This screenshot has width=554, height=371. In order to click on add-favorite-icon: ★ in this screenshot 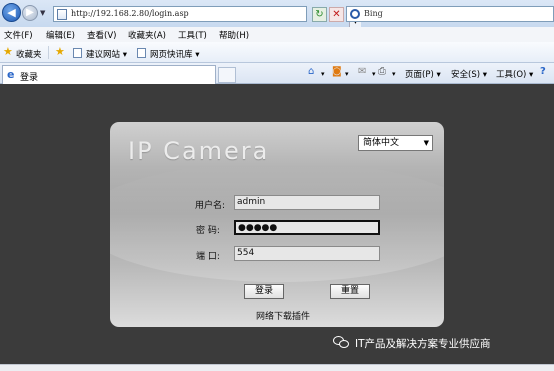, I will do `click(60, 51)`.